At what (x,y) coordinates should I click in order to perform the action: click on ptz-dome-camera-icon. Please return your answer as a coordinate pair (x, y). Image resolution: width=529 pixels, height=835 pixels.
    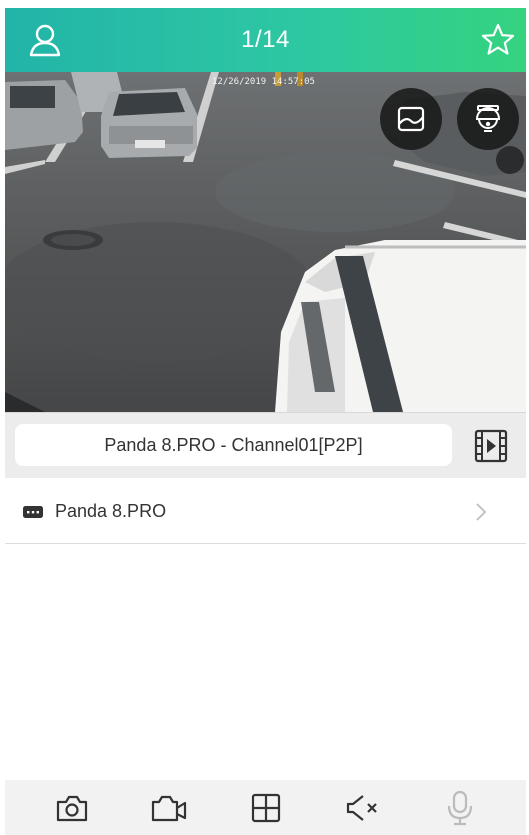
    Looking at the image, I should click on (488, 118).